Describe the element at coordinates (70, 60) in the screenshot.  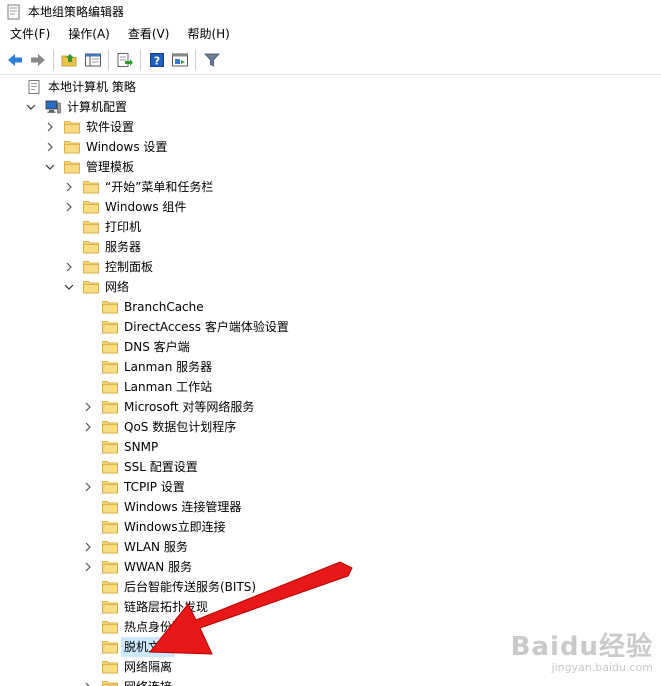
I see `up-folder-button` at that location.